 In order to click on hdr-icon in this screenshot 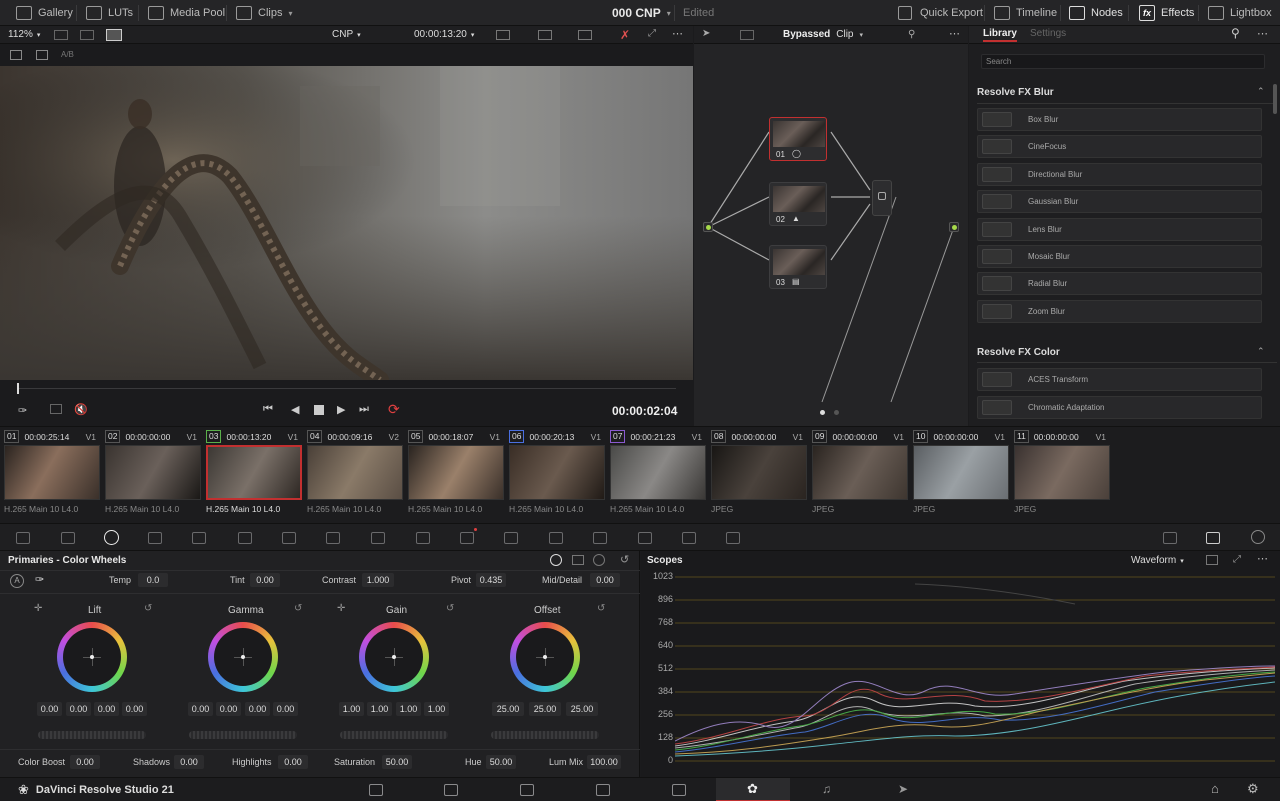, I will do `click(155, 538)`.